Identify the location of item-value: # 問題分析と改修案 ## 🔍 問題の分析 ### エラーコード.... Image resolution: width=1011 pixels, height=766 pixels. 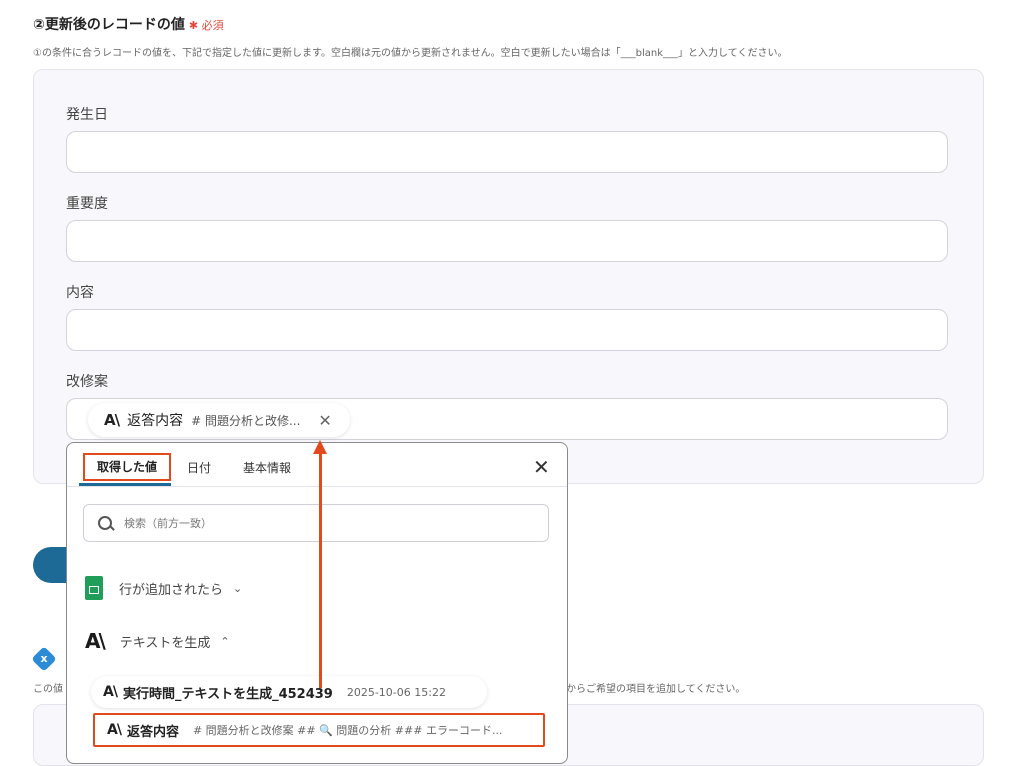
(347, 730).